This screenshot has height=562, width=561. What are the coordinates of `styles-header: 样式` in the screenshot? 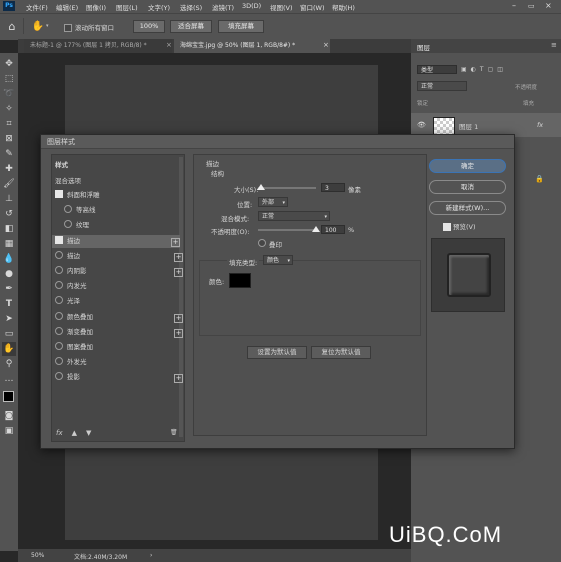 It's located at (61, 165).